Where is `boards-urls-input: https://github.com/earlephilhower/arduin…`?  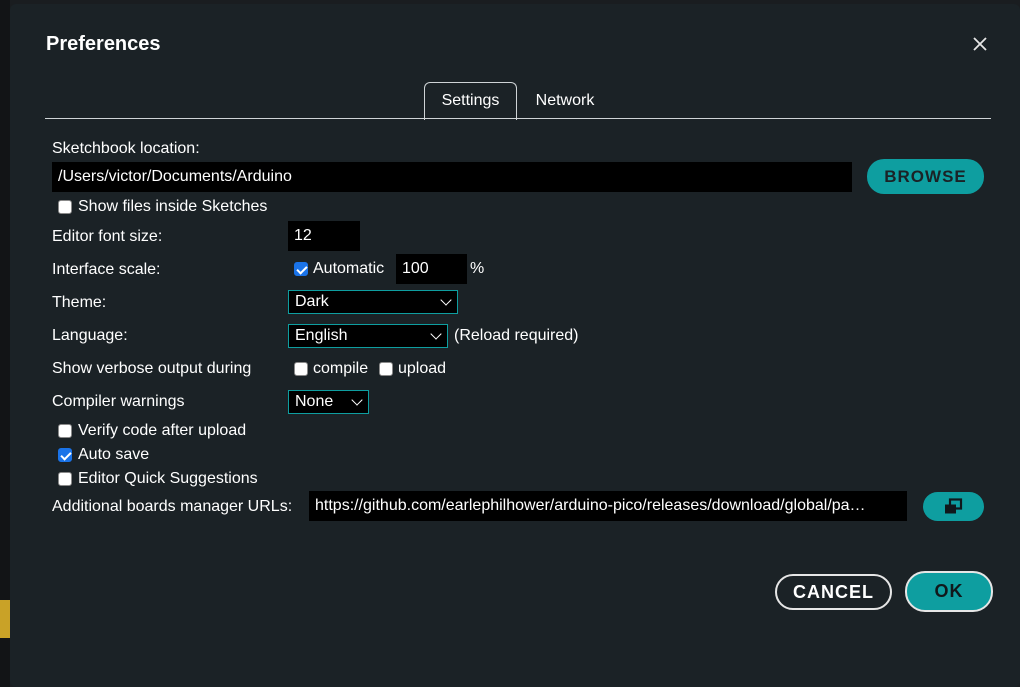 boards-urls-input: https://github.com/earlephilhower/arduin… is located at coordinates (608, 506).